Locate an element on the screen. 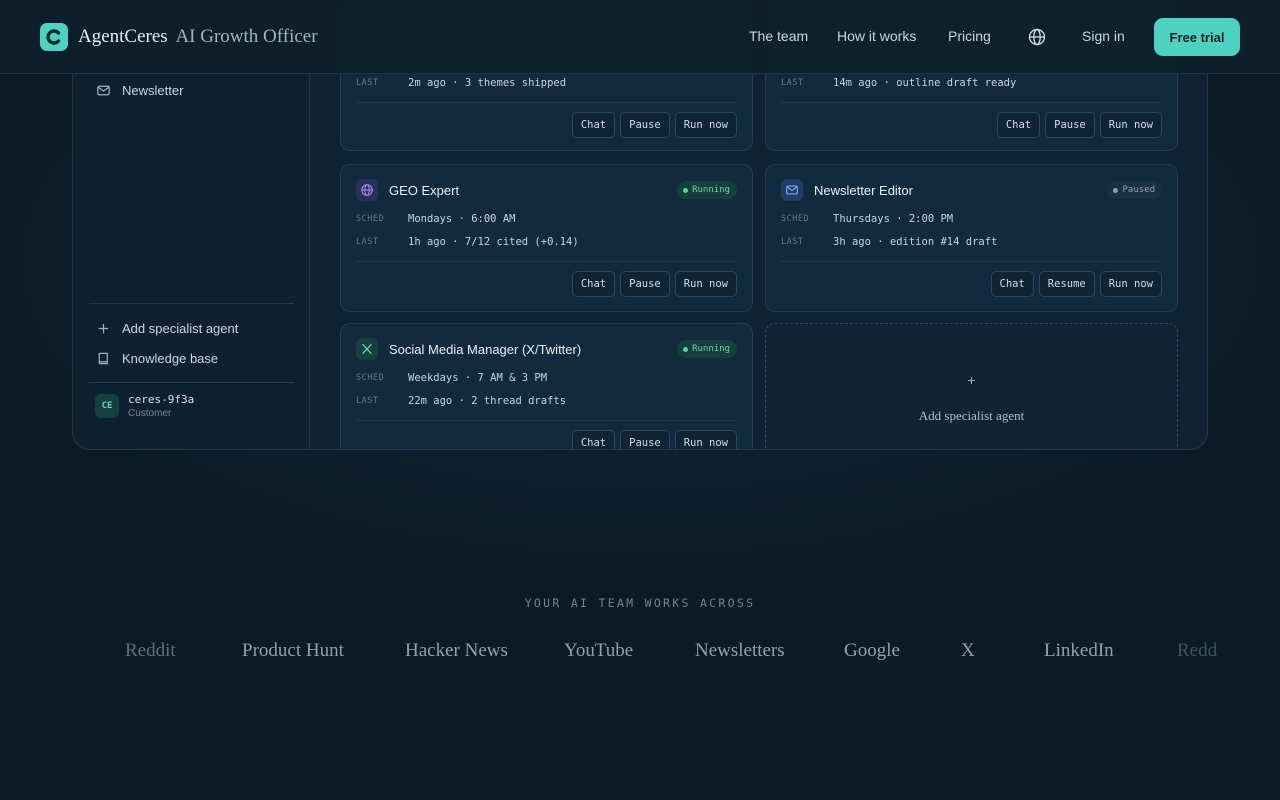 Image resolution: width=1280 pixels, height=800 pixels. sidebar-item-knowledge-base: Knowledge base is located at coordinates (191, 358).